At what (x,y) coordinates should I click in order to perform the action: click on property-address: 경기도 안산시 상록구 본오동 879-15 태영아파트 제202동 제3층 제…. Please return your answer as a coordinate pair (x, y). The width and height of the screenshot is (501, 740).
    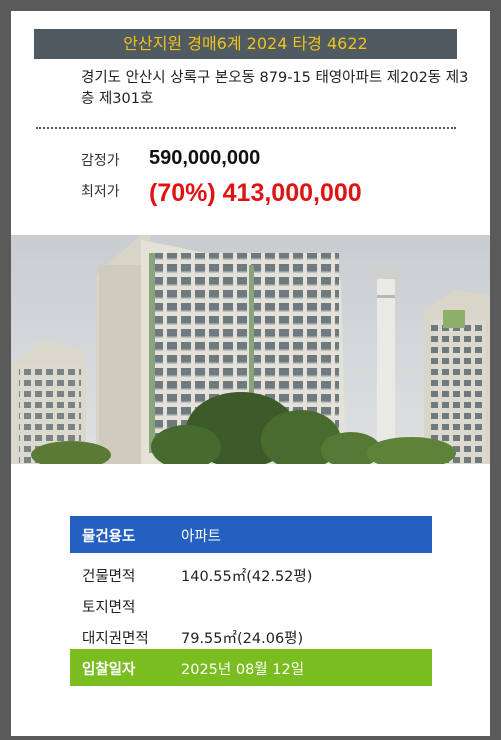
    Looking at the image, I should click on (275, 88).